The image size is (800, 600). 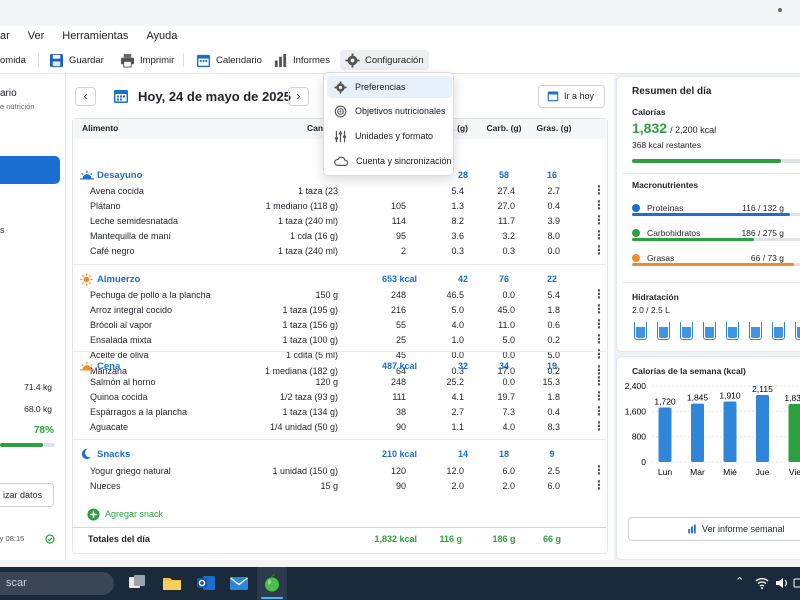 What do you see at coordinates (551, 279) in the screenshot?
I see `meal-fat: 22` at bounding box center [551, 279].